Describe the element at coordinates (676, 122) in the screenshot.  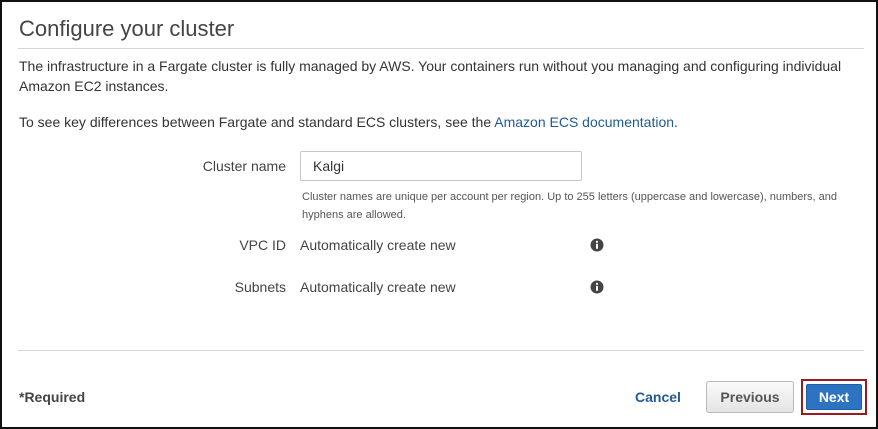
I see `differences-end: .` at that location.